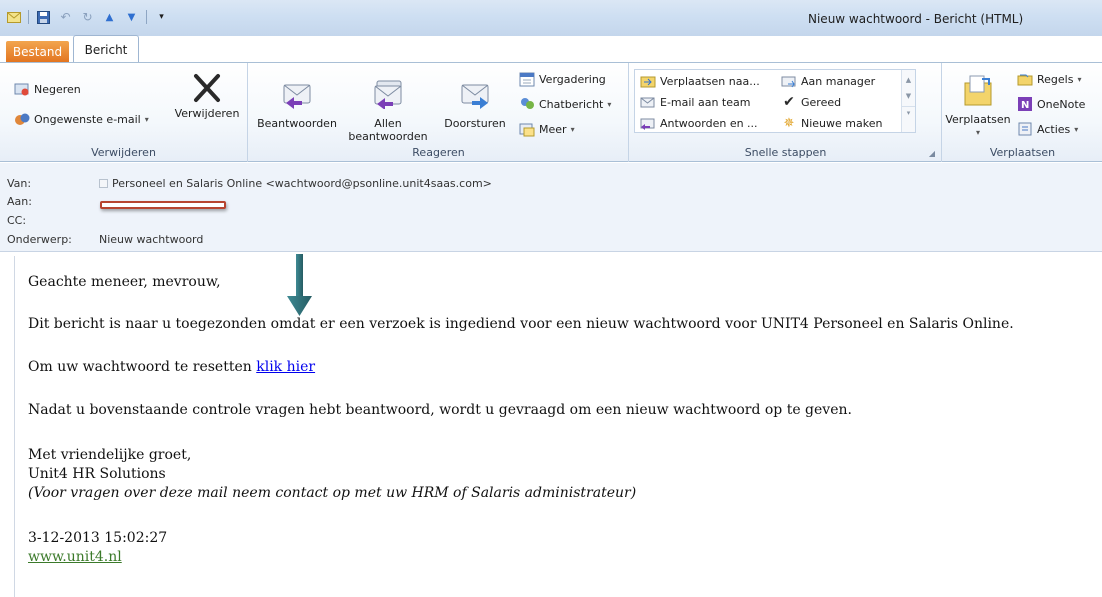 The width and height of the screenshot is (1102, 597). What do you see at coordinates (932, 153) in the screenshot?
I see `dialog-launcher-icon: ◢` at bounding box center [932, 153].